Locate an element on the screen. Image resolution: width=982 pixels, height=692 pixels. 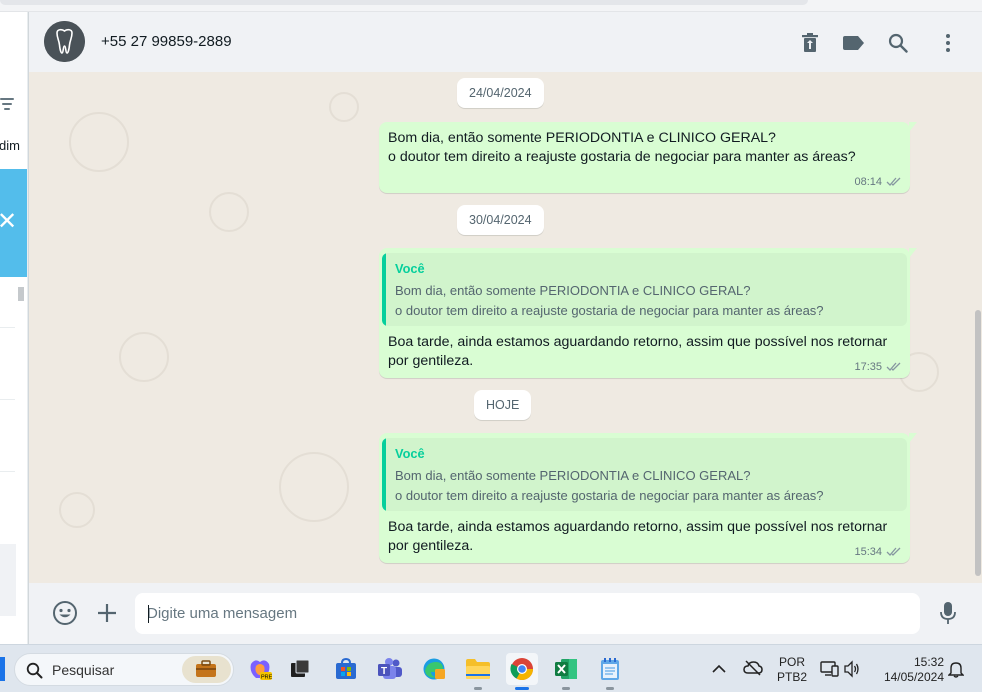
message-input is located at coordinates (527, 613).